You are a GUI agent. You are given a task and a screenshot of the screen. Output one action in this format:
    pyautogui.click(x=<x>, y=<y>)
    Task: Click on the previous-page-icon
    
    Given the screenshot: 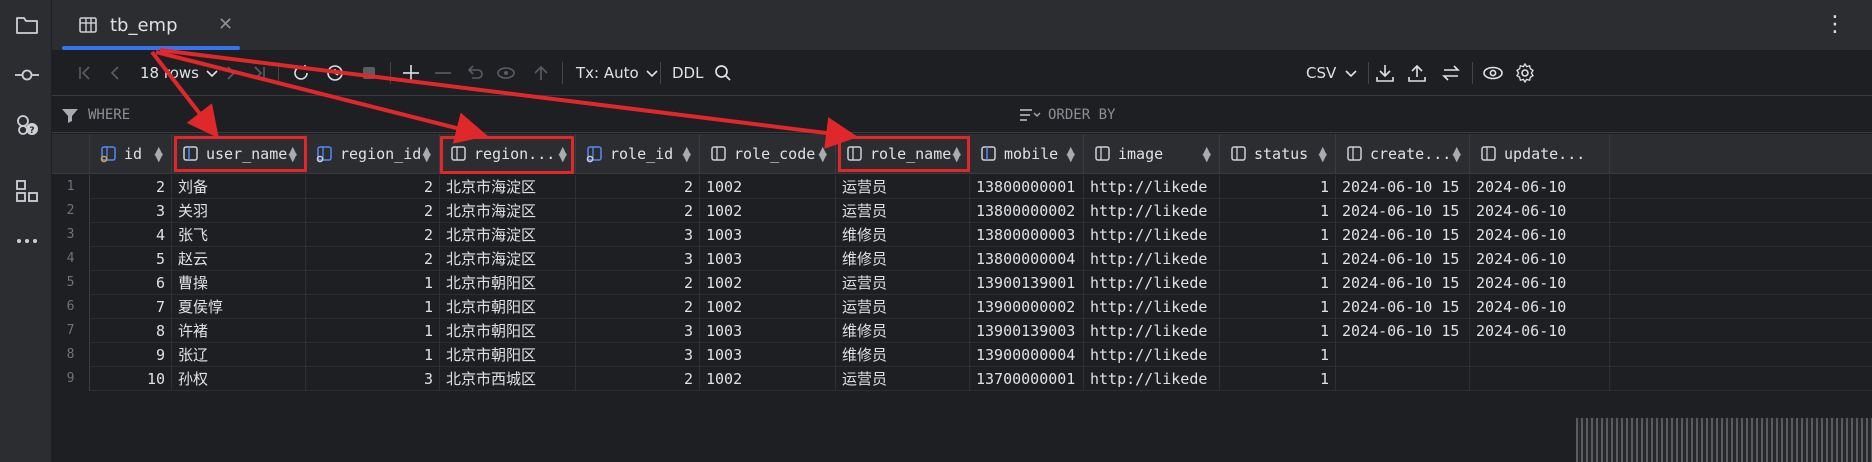 What is the action you would take?
    pyautogui.click(x=115, y=73)
    